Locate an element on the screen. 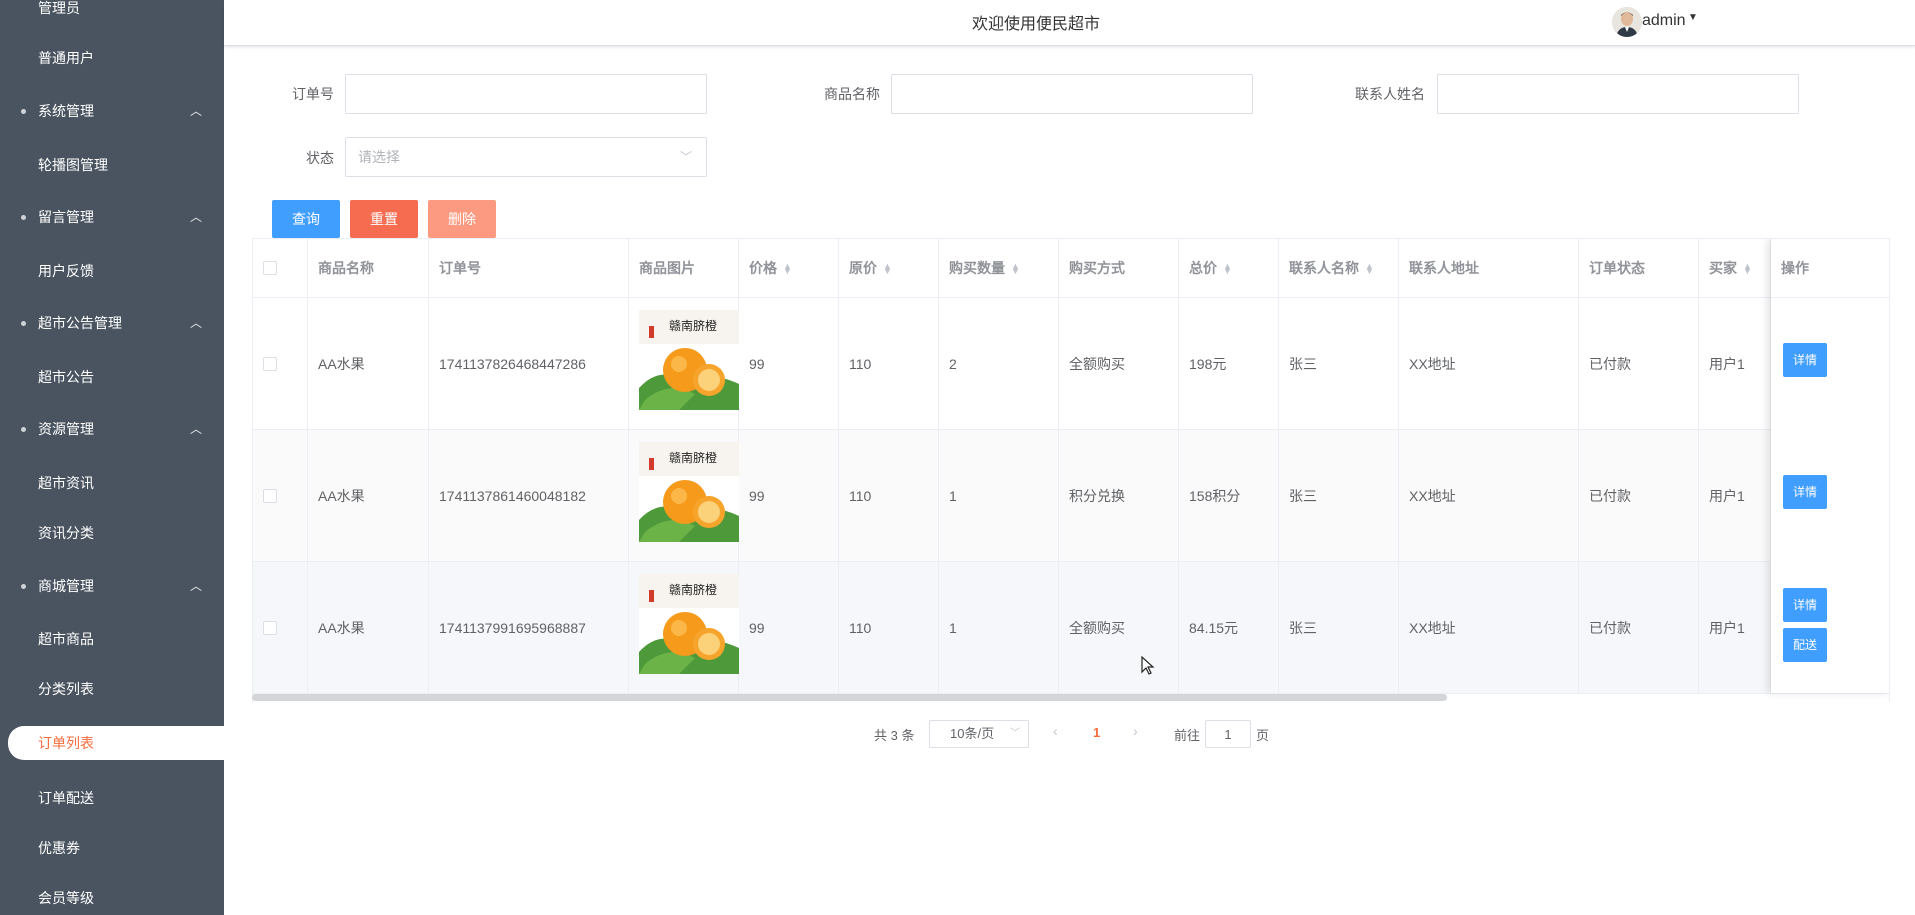 The width and height of the screenshot is (1915, 915). column-header-quantity: 购买数量 ▲ ▼ is located at coordinates (999, 268).